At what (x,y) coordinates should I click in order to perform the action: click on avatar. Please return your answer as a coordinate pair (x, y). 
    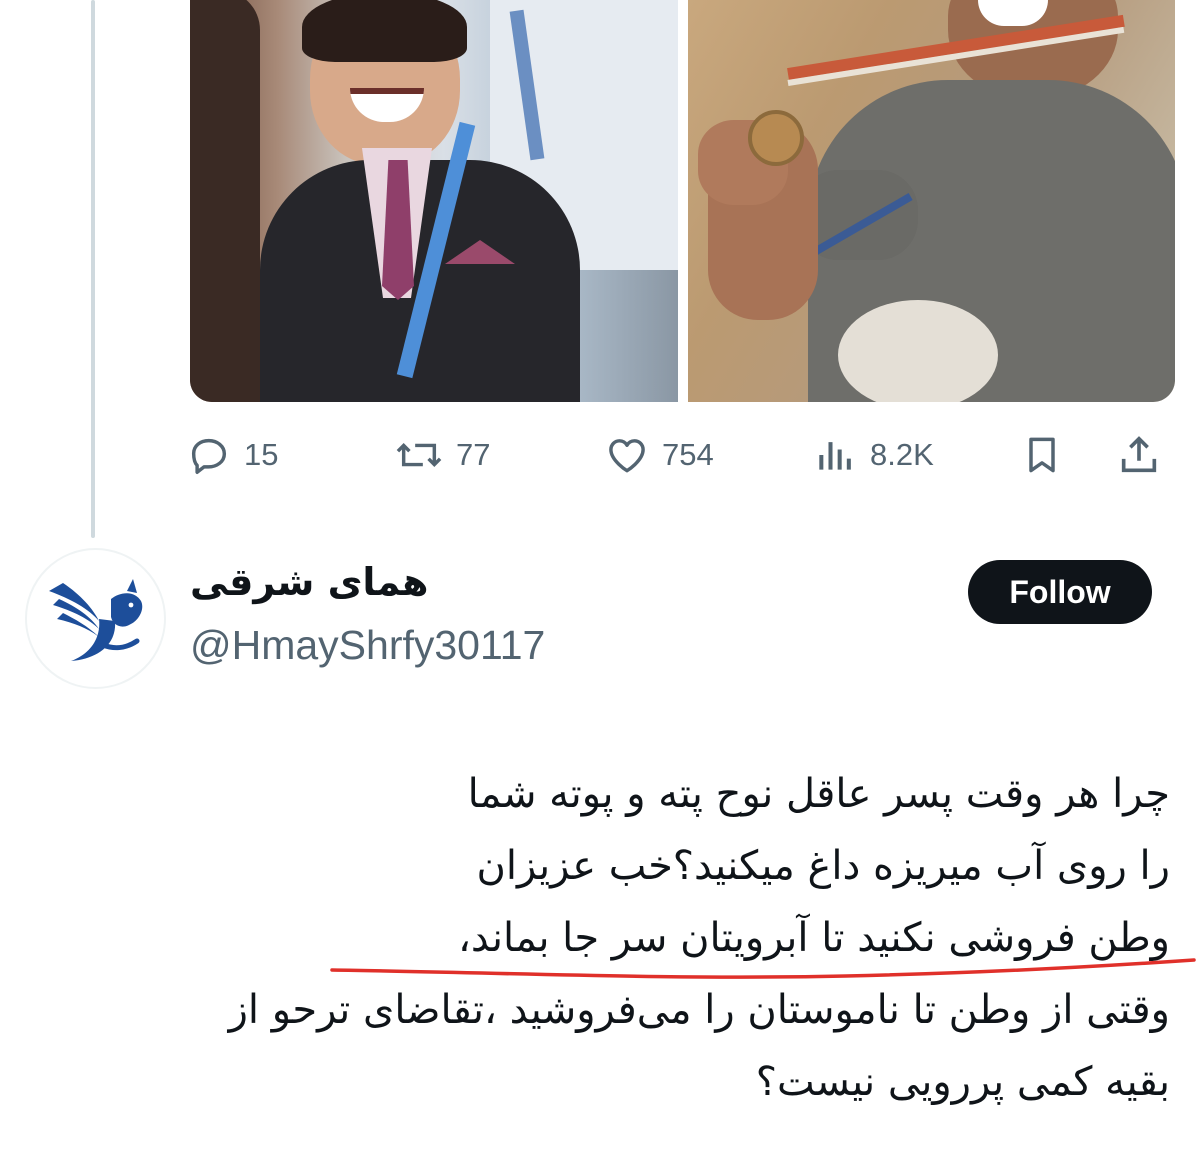
    Looking at the image, I should click on (95, 618).